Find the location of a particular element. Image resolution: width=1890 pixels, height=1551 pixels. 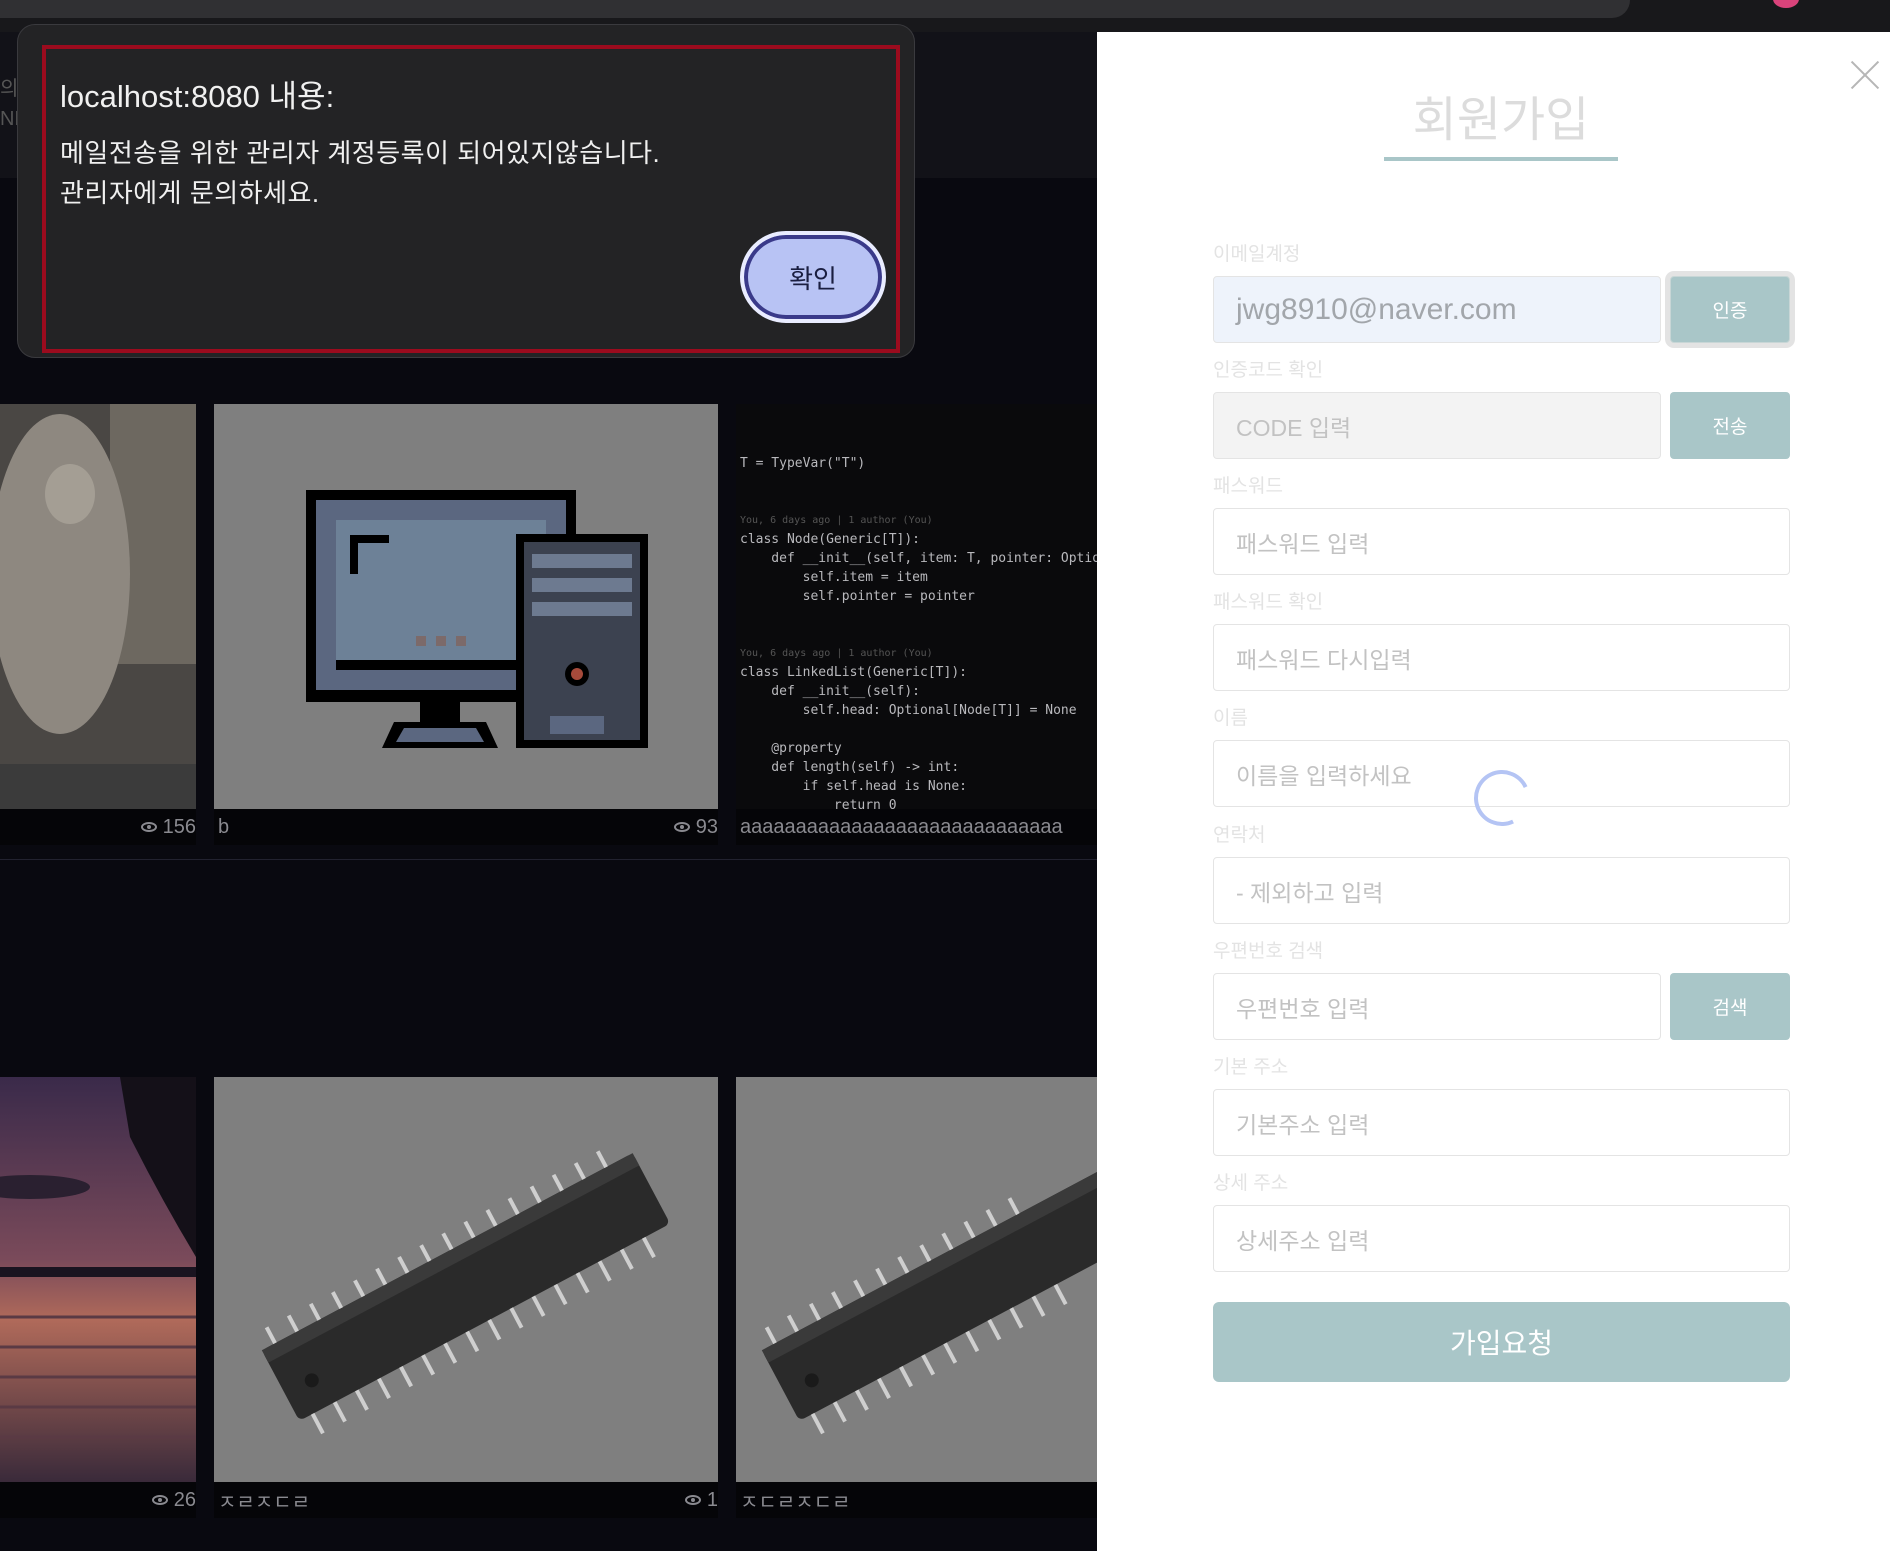

address-detail-input: 상세주소 입력 is located at coordinates (1501, 1238).